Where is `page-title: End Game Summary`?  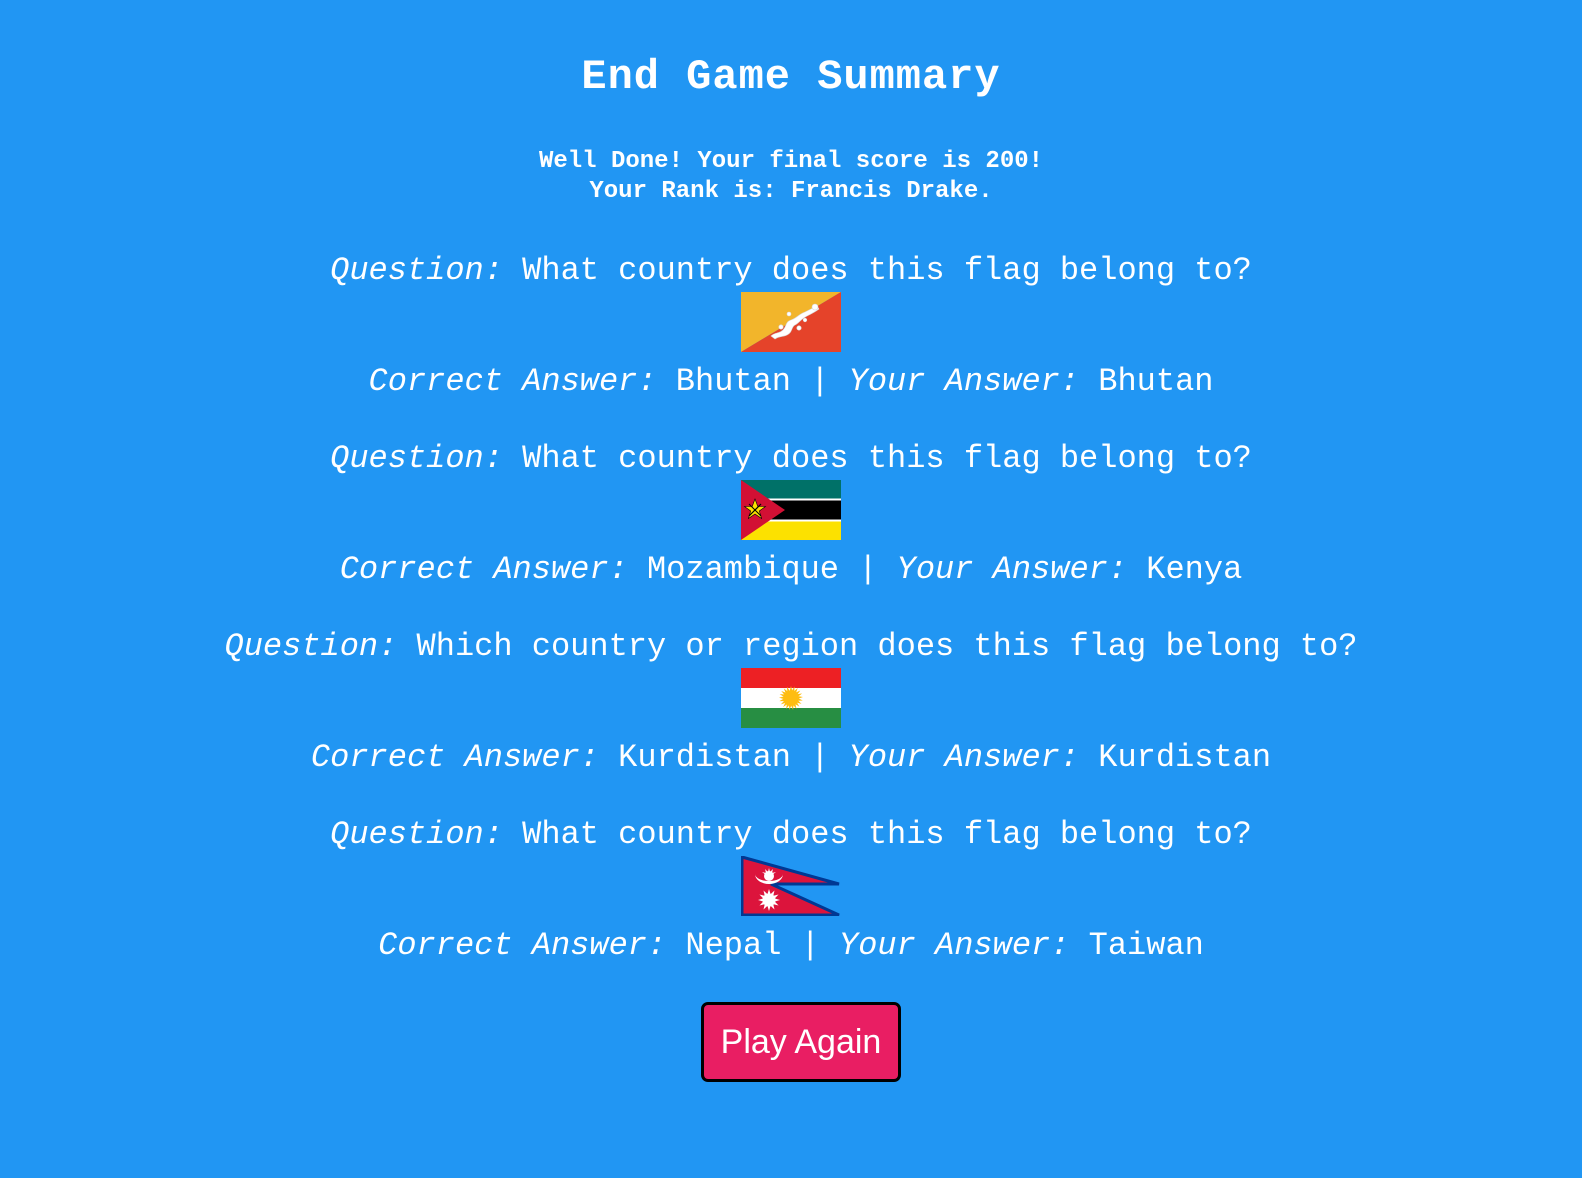
page-title: End Game Summary is located at coordinates (791, 77).